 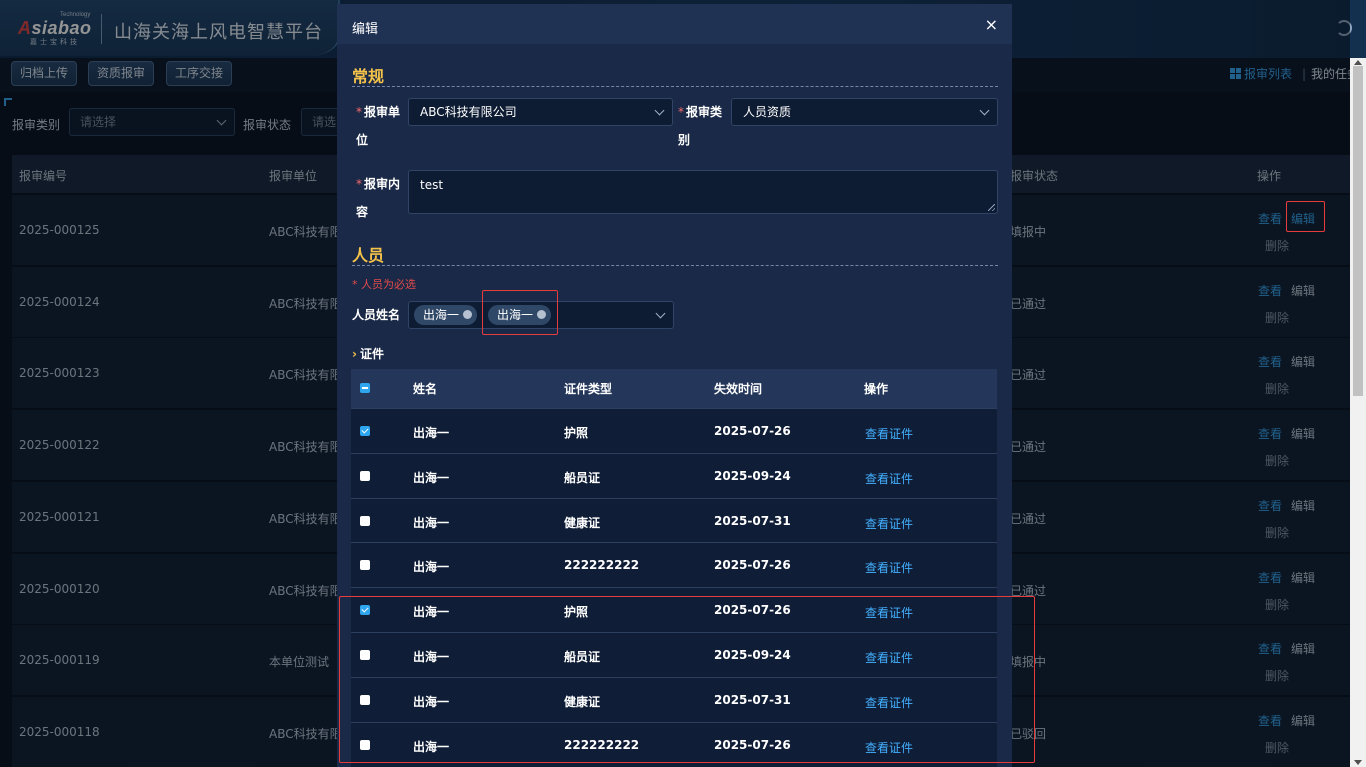 I want to click on close-icon: ×, so click(x=991, y=24).